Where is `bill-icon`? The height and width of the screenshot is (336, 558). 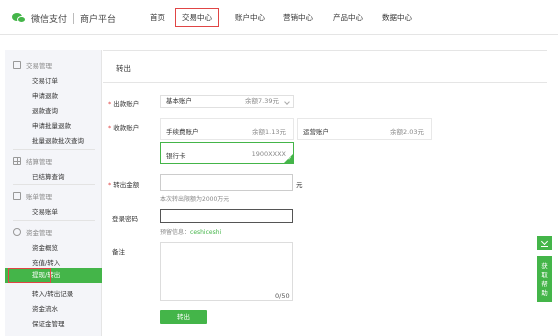 bill-icon is located at coordinates (17, 196).